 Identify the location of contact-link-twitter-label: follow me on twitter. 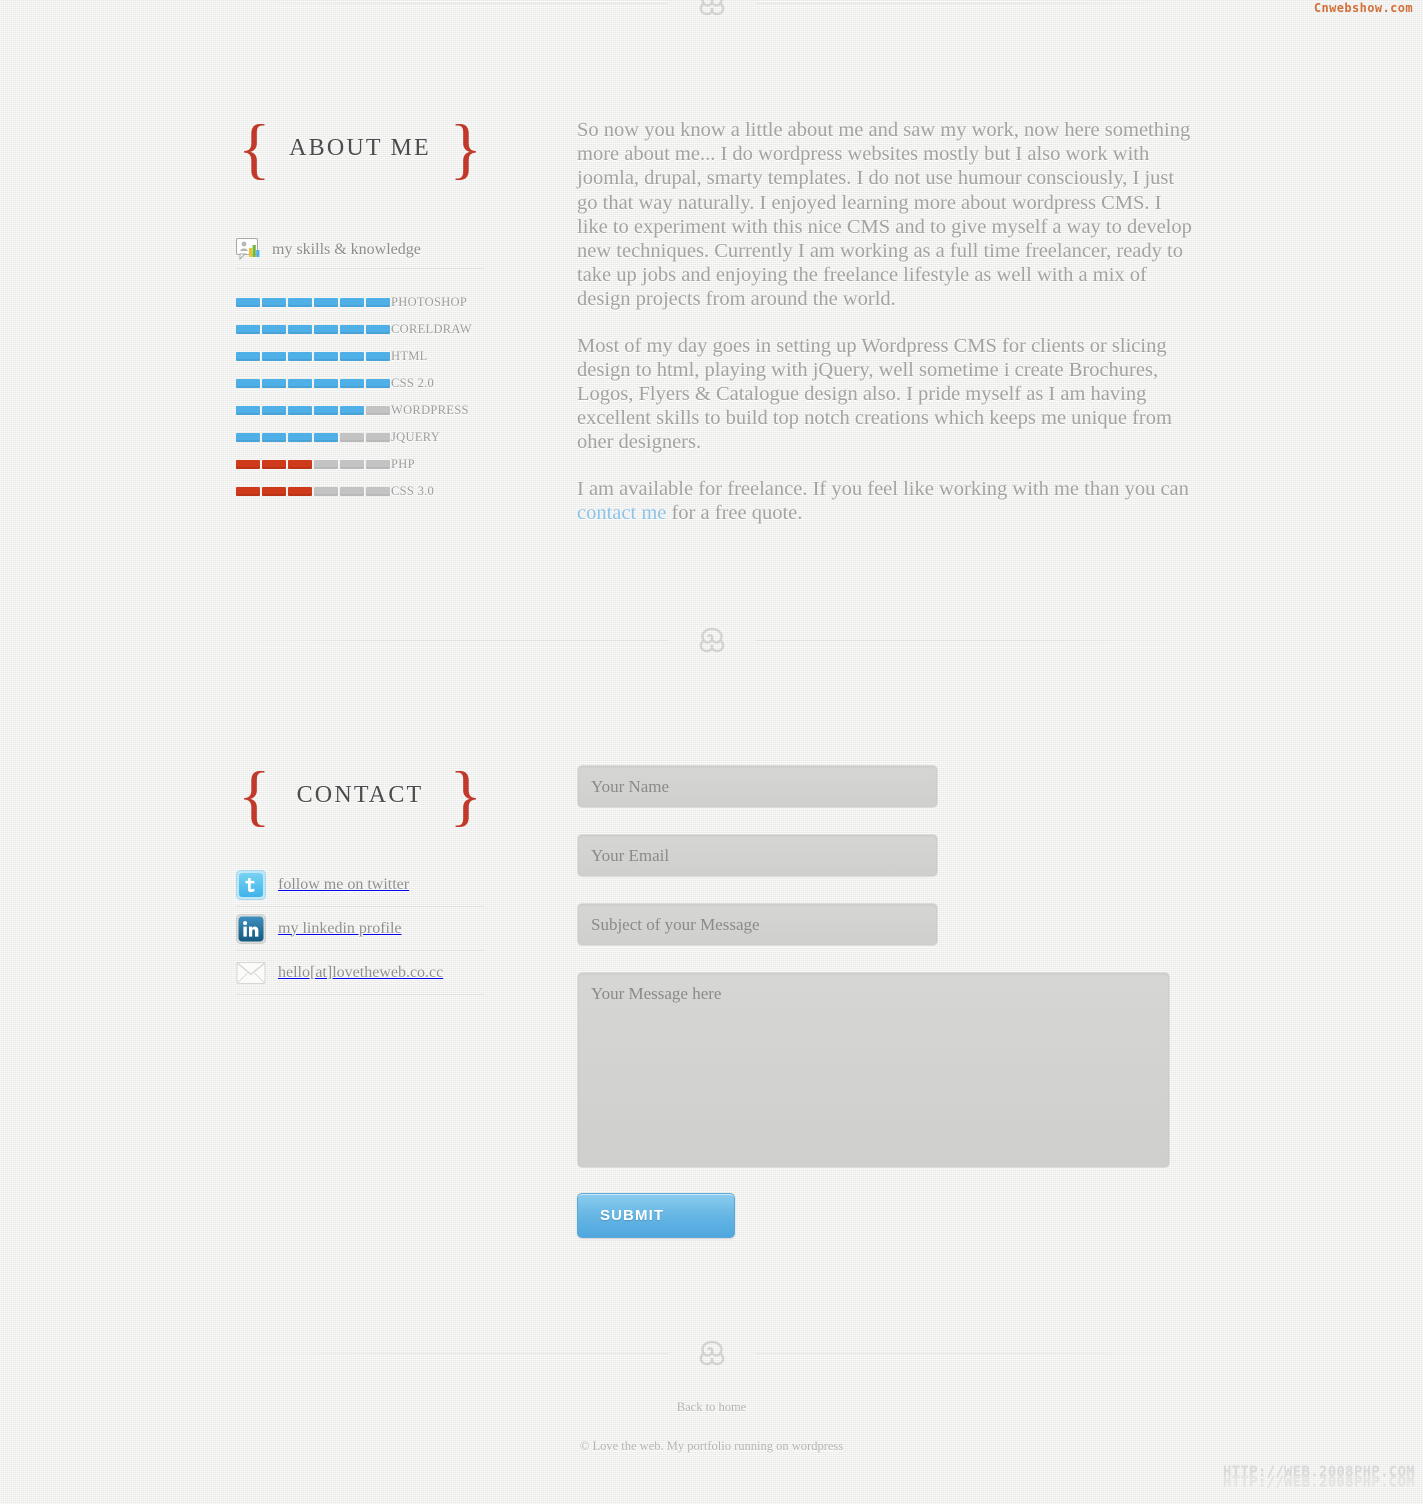
(344, 884).